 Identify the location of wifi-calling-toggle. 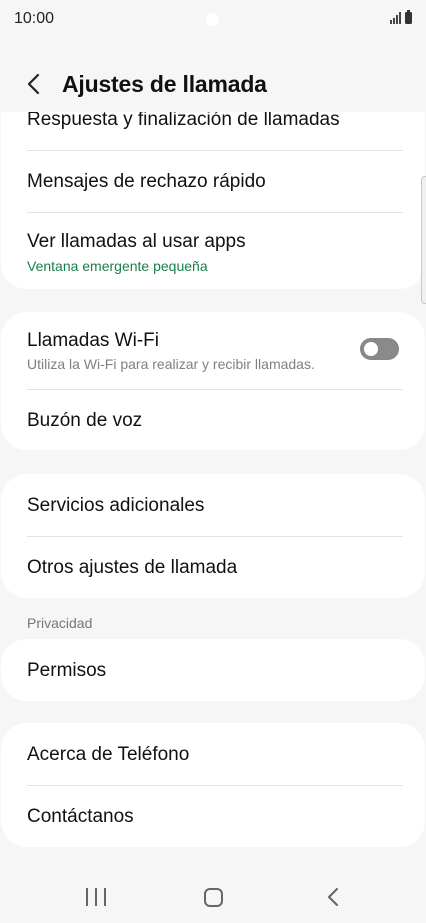
(379, 349).